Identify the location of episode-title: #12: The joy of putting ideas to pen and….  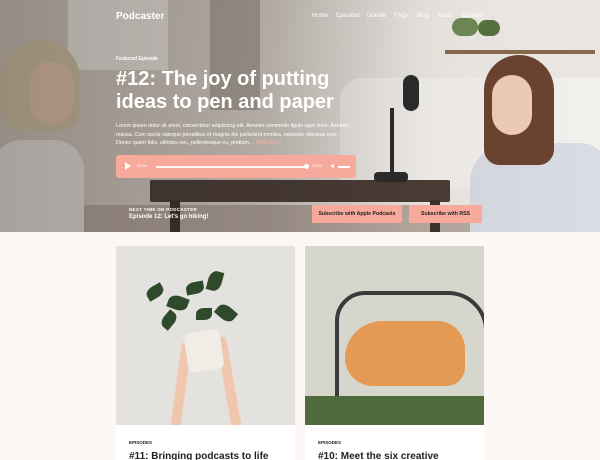
(246, 91).